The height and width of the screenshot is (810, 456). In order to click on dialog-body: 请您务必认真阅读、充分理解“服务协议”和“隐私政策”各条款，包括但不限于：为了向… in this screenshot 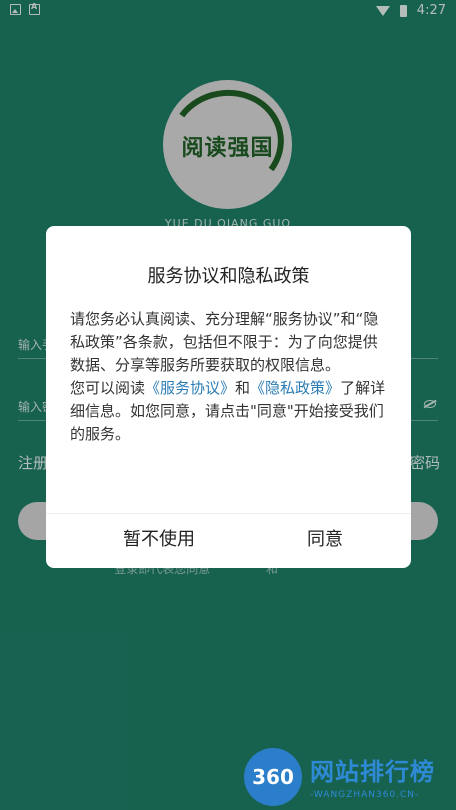, I will do `click(229, 377)`.